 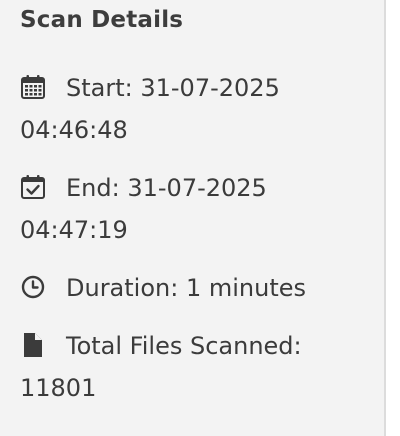 I want to click on scan-start-label: Start:, so click(x=99, y=88).